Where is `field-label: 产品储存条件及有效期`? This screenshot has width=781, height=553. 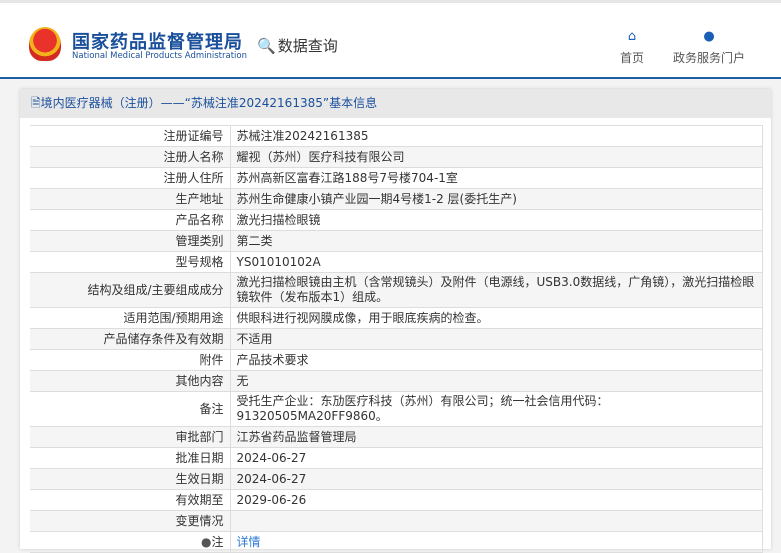
field-label: 产品储存条件及有效期 is located at coordinates (130, 339).